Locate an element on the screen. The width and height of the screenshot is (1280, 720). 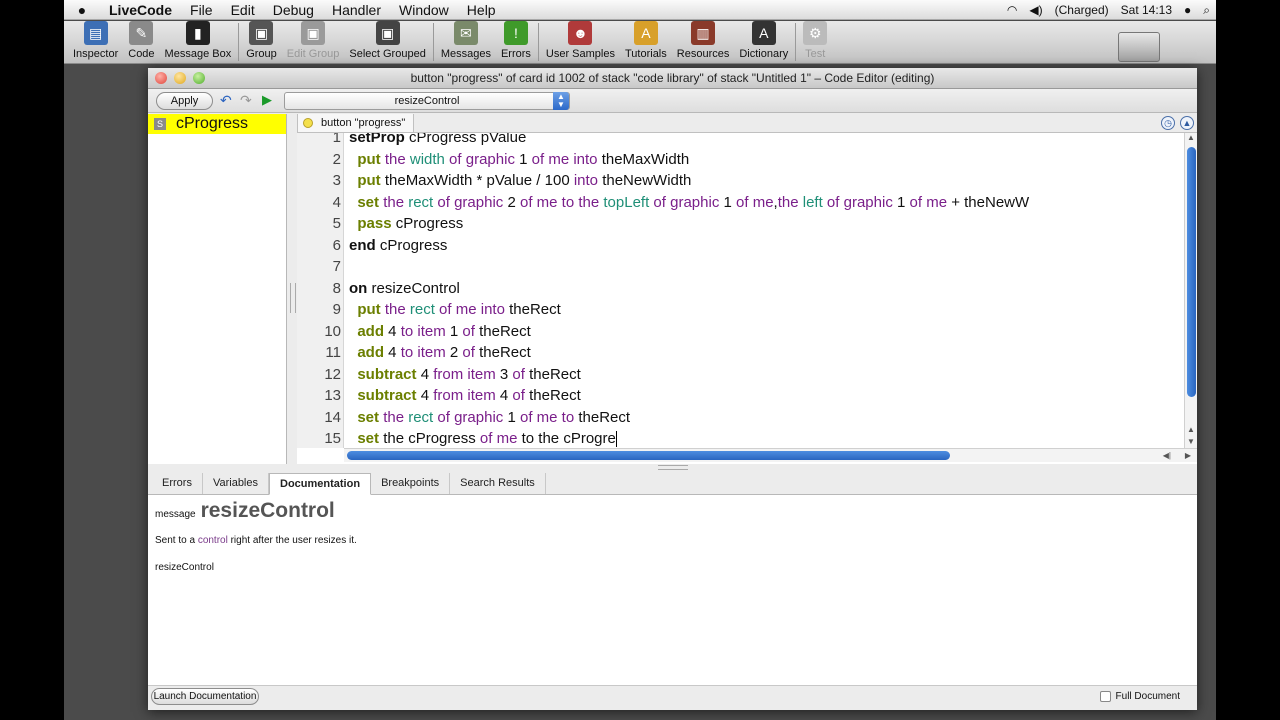
toolbar-user-samples-button: ☻ User Samples is located at coordinates (580, 42).